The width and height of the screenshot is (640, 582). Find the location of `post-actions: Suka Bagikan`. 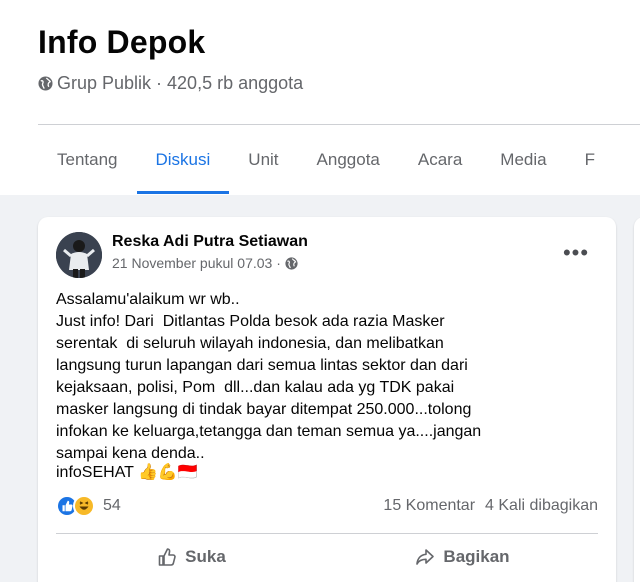

post-actions: Suka Bagikan is located at coordinates (327, 557).